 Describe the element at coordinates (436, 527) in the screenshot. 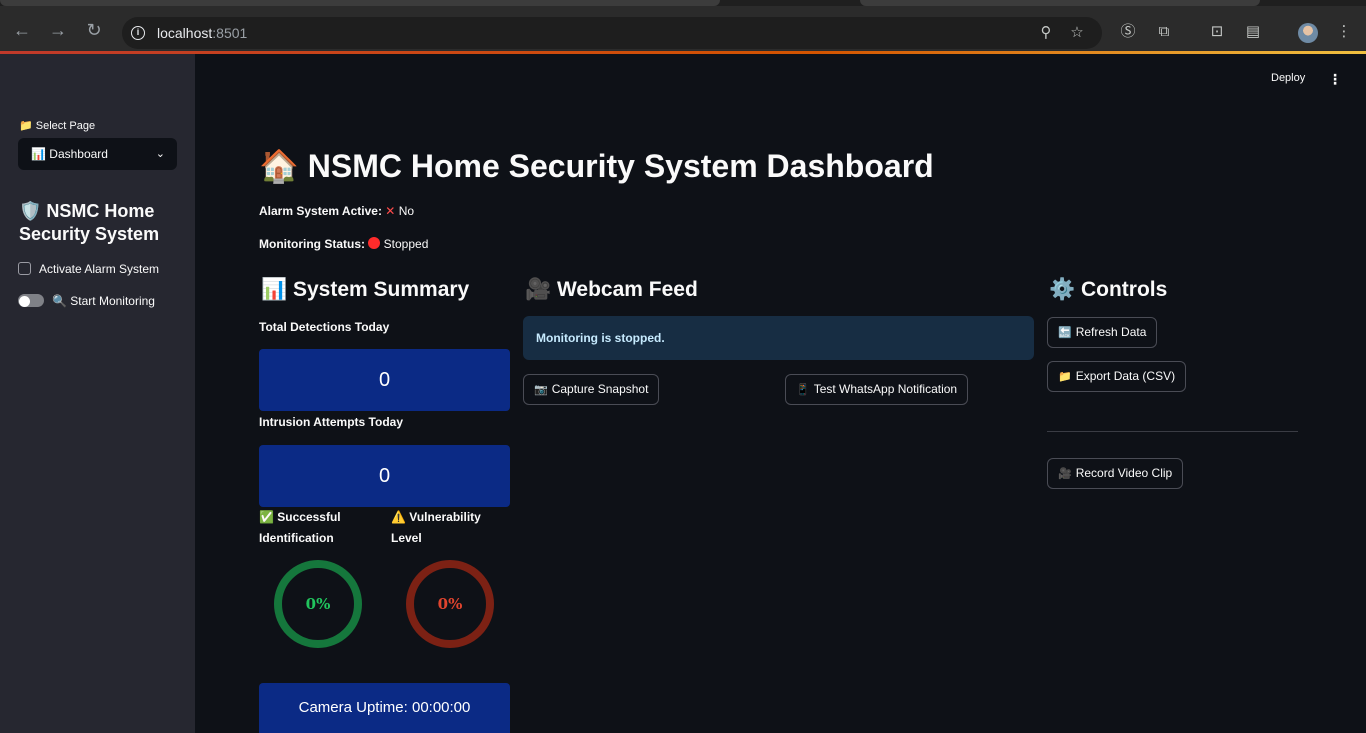

I see `vulnerability-label: ⚠️ Vulnerability Level` at that location.